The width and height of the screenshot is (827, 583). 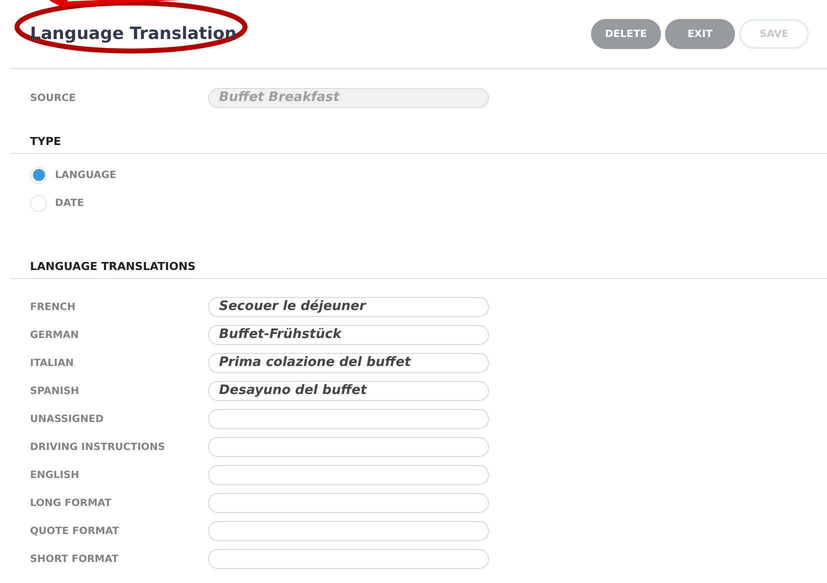 I want to click on field-label: SOURCE, so click(x=53, y=98).